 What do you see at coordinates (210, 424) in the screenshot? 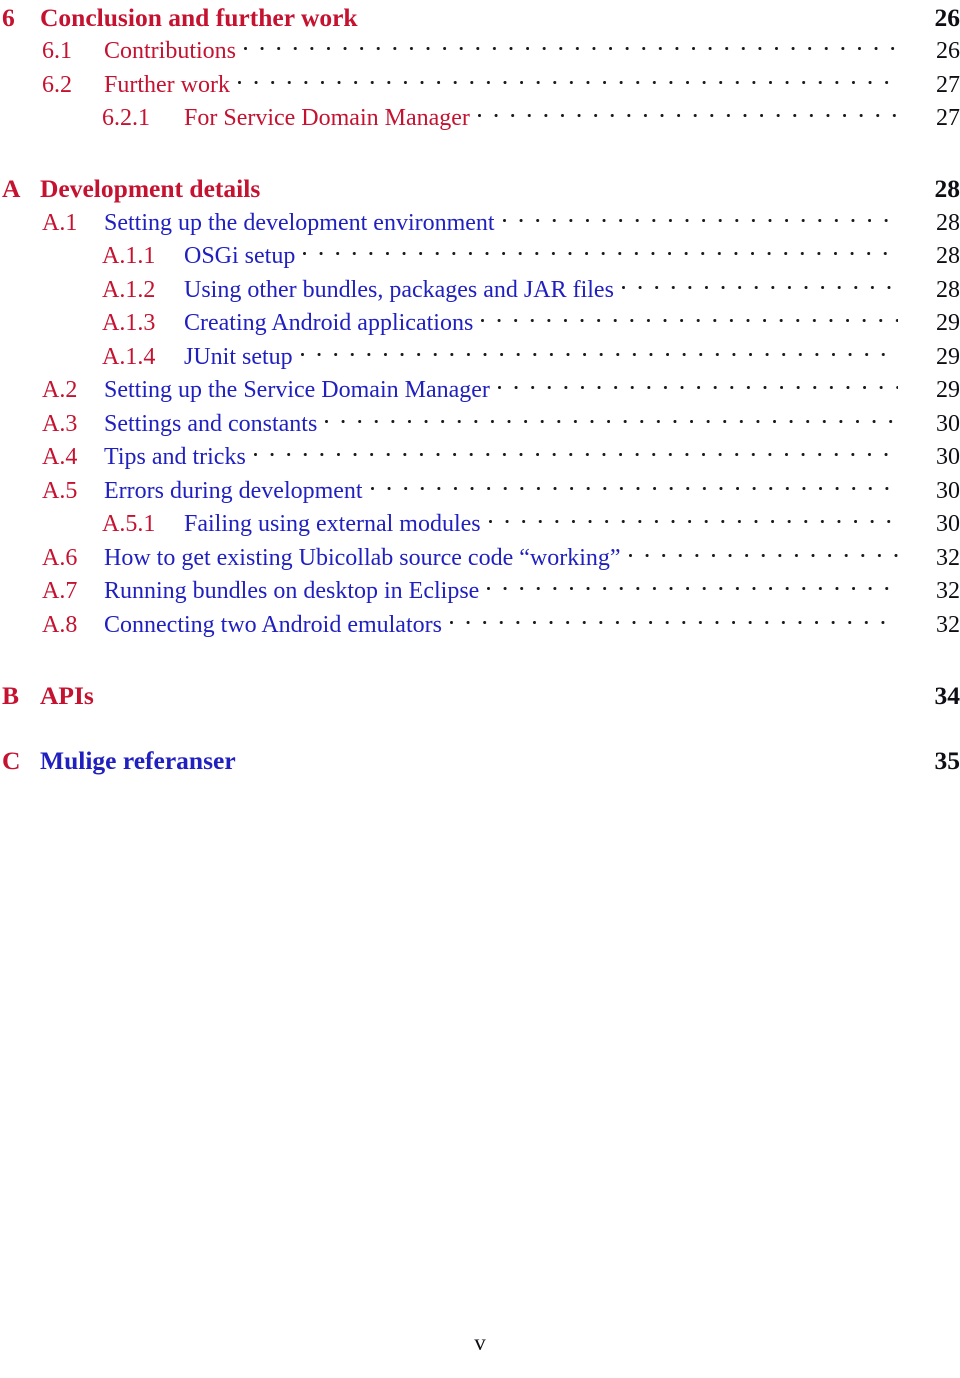
I see `toc-entry-title: Settings and constants` at bounding box center [210, 424].